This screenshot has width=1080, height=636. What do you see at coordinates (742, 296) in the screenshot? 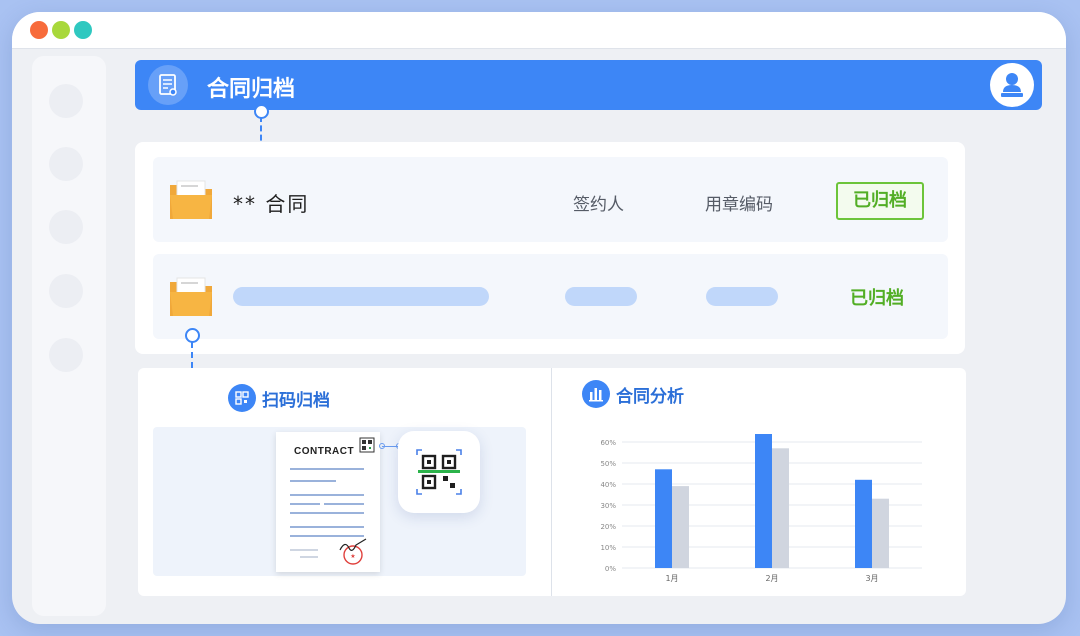
I see `seal-code-placeholder` at bounding box center [742, 296].